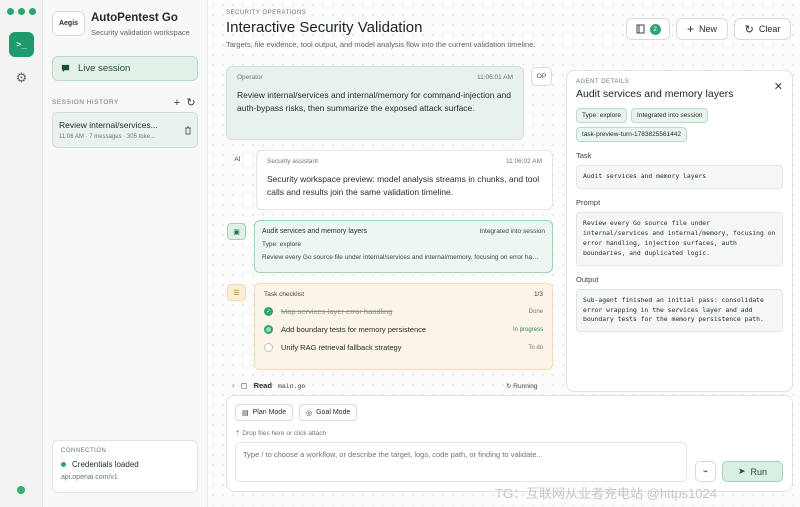 This screenshot has width=800, height=507. I want to click on goal-mode-button: ◎ Goal Mode, so click(328, 412).